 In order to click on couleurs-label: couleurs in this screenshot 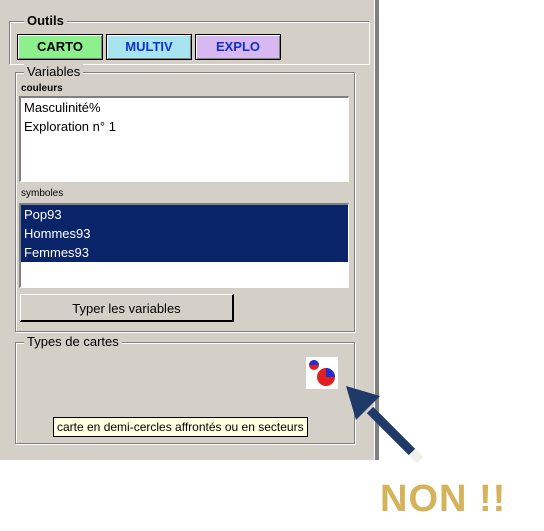, I will do `click(42, 88)`.